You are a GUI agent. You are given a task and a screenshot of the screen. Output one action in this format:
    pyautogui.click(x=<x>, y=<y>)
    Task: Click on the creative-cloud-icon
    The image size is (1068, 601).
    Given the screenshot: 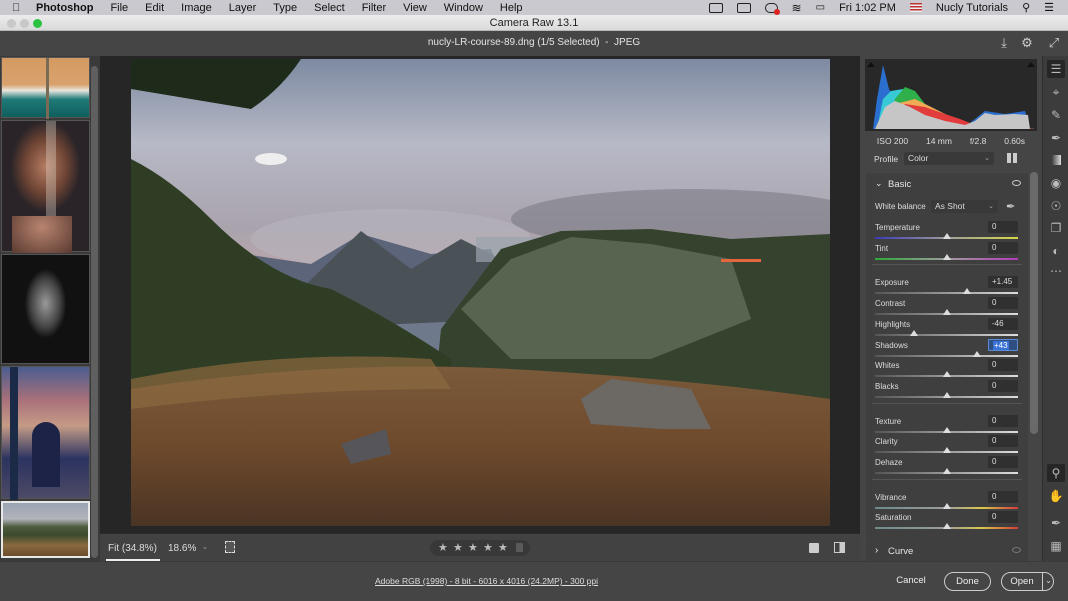 What is the action you would take?
    pyautogui.click(x=772, y=8)
    